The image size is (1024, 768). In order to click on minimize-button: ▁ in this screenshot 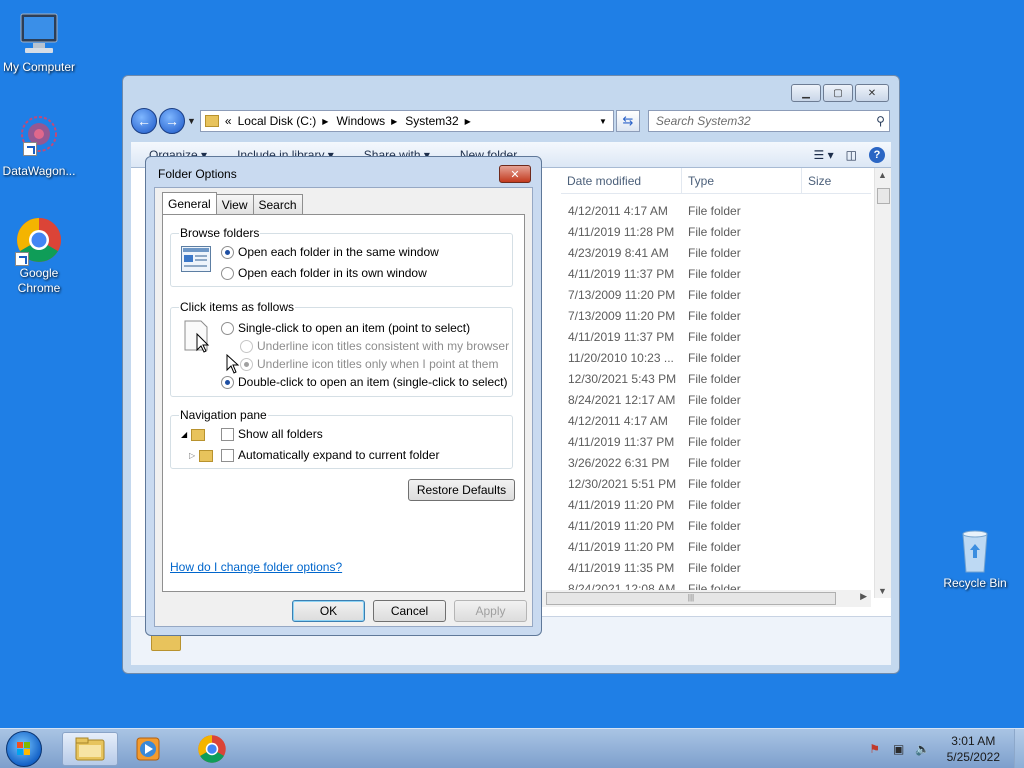, I will do `click(806, 93)`.